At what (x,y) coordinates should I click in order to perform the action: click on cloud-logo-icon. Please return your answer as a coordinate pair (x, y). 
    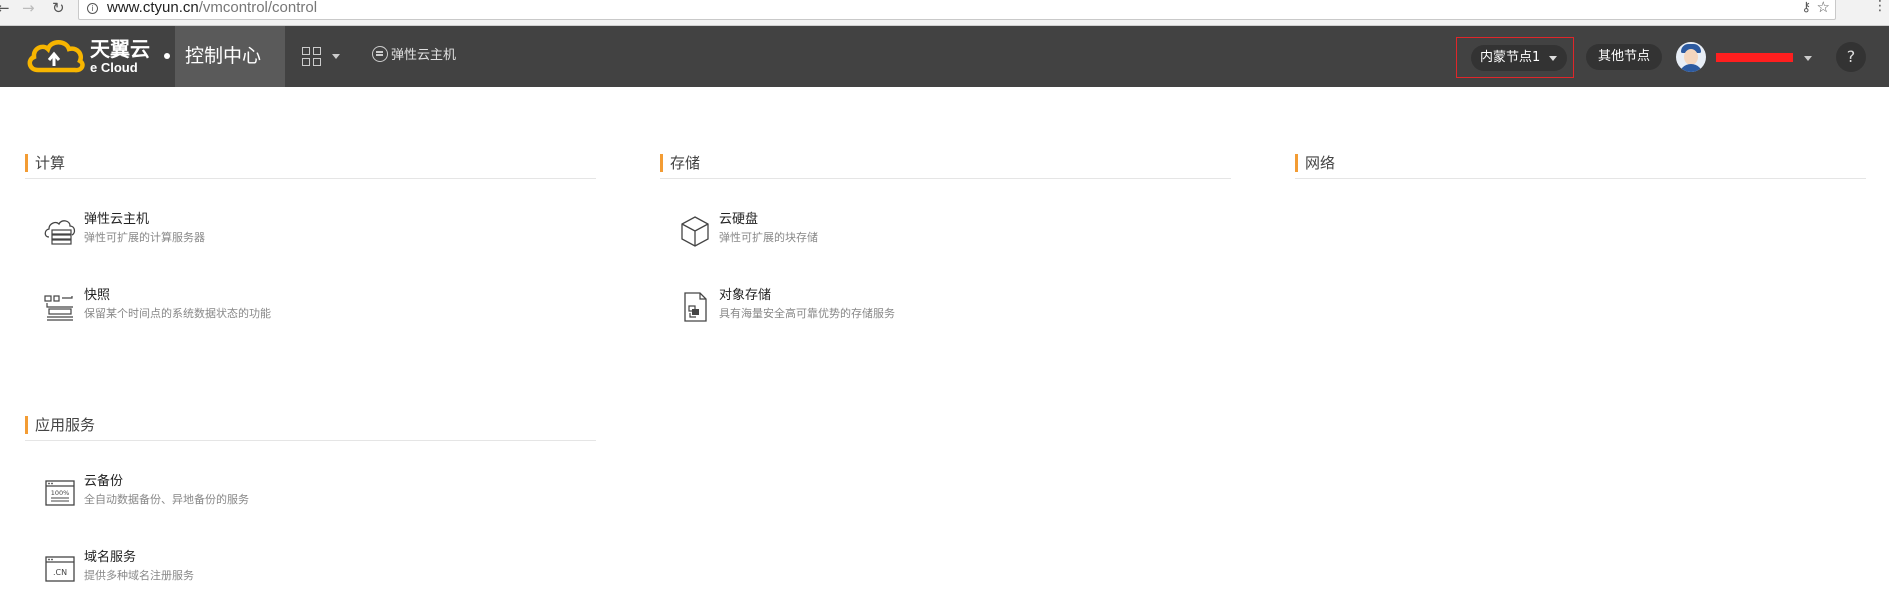
    Looking at the image, I should click on (56, 56).